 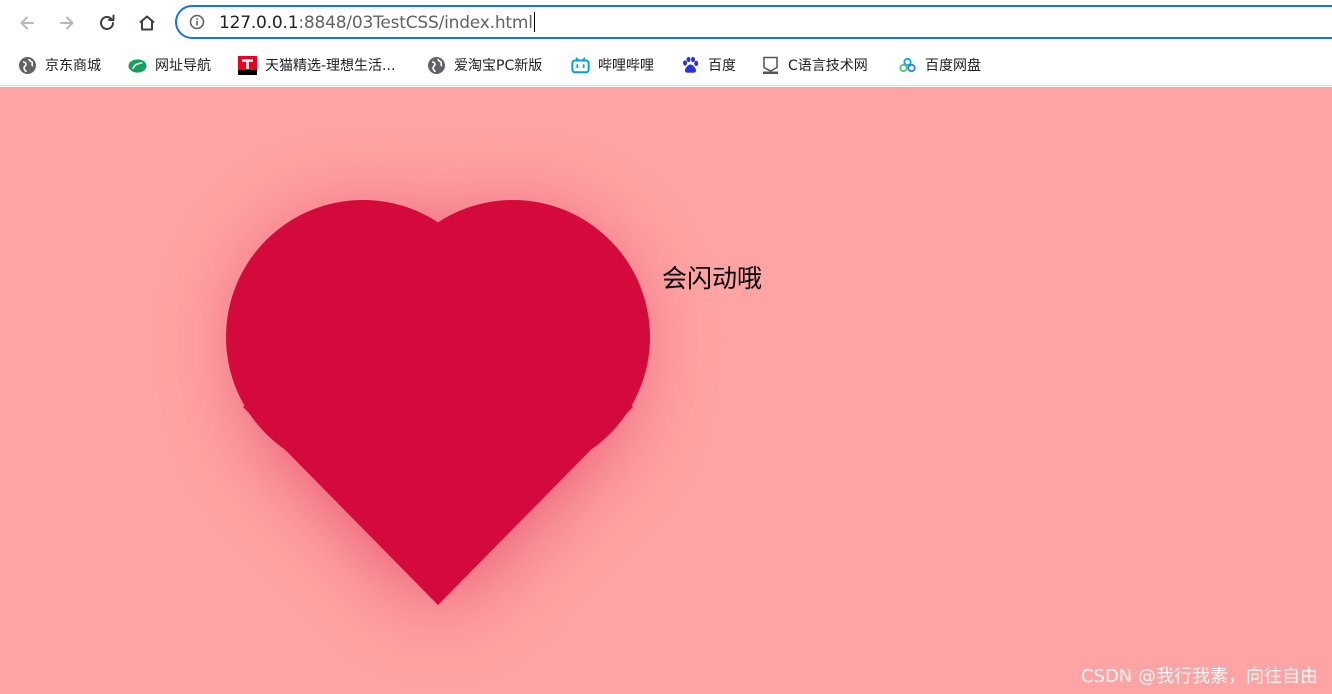 What do you see at coordinates (73, 66) in the screenshot?
I see `bookmark-label: 京东商城` at bounding box center [73, 66].